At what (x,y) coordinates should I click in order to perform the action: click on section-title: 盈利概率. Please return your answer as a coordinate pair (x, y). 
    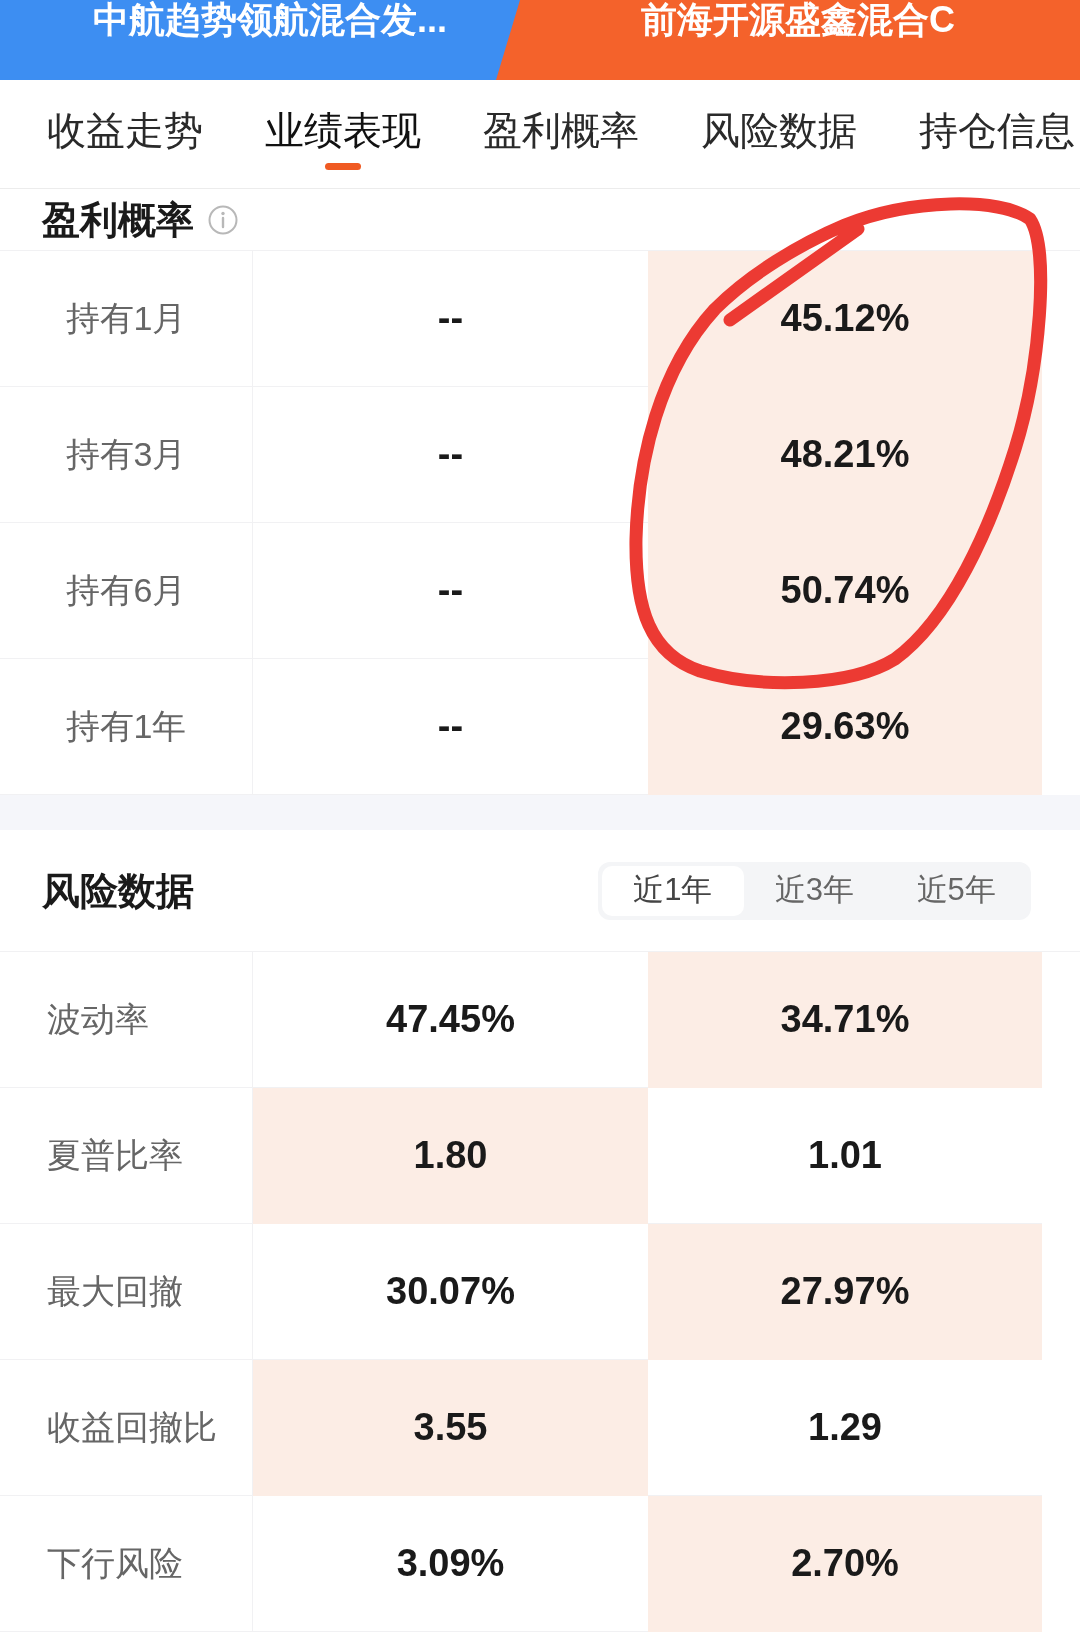
    Looking at the image, I should click on (118, 219).